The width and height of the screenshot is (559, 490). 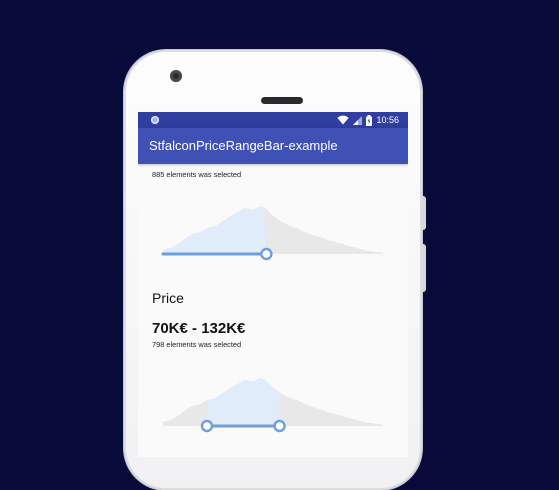 I want to click on notification-dot-icon, so click(x=155, y=120).